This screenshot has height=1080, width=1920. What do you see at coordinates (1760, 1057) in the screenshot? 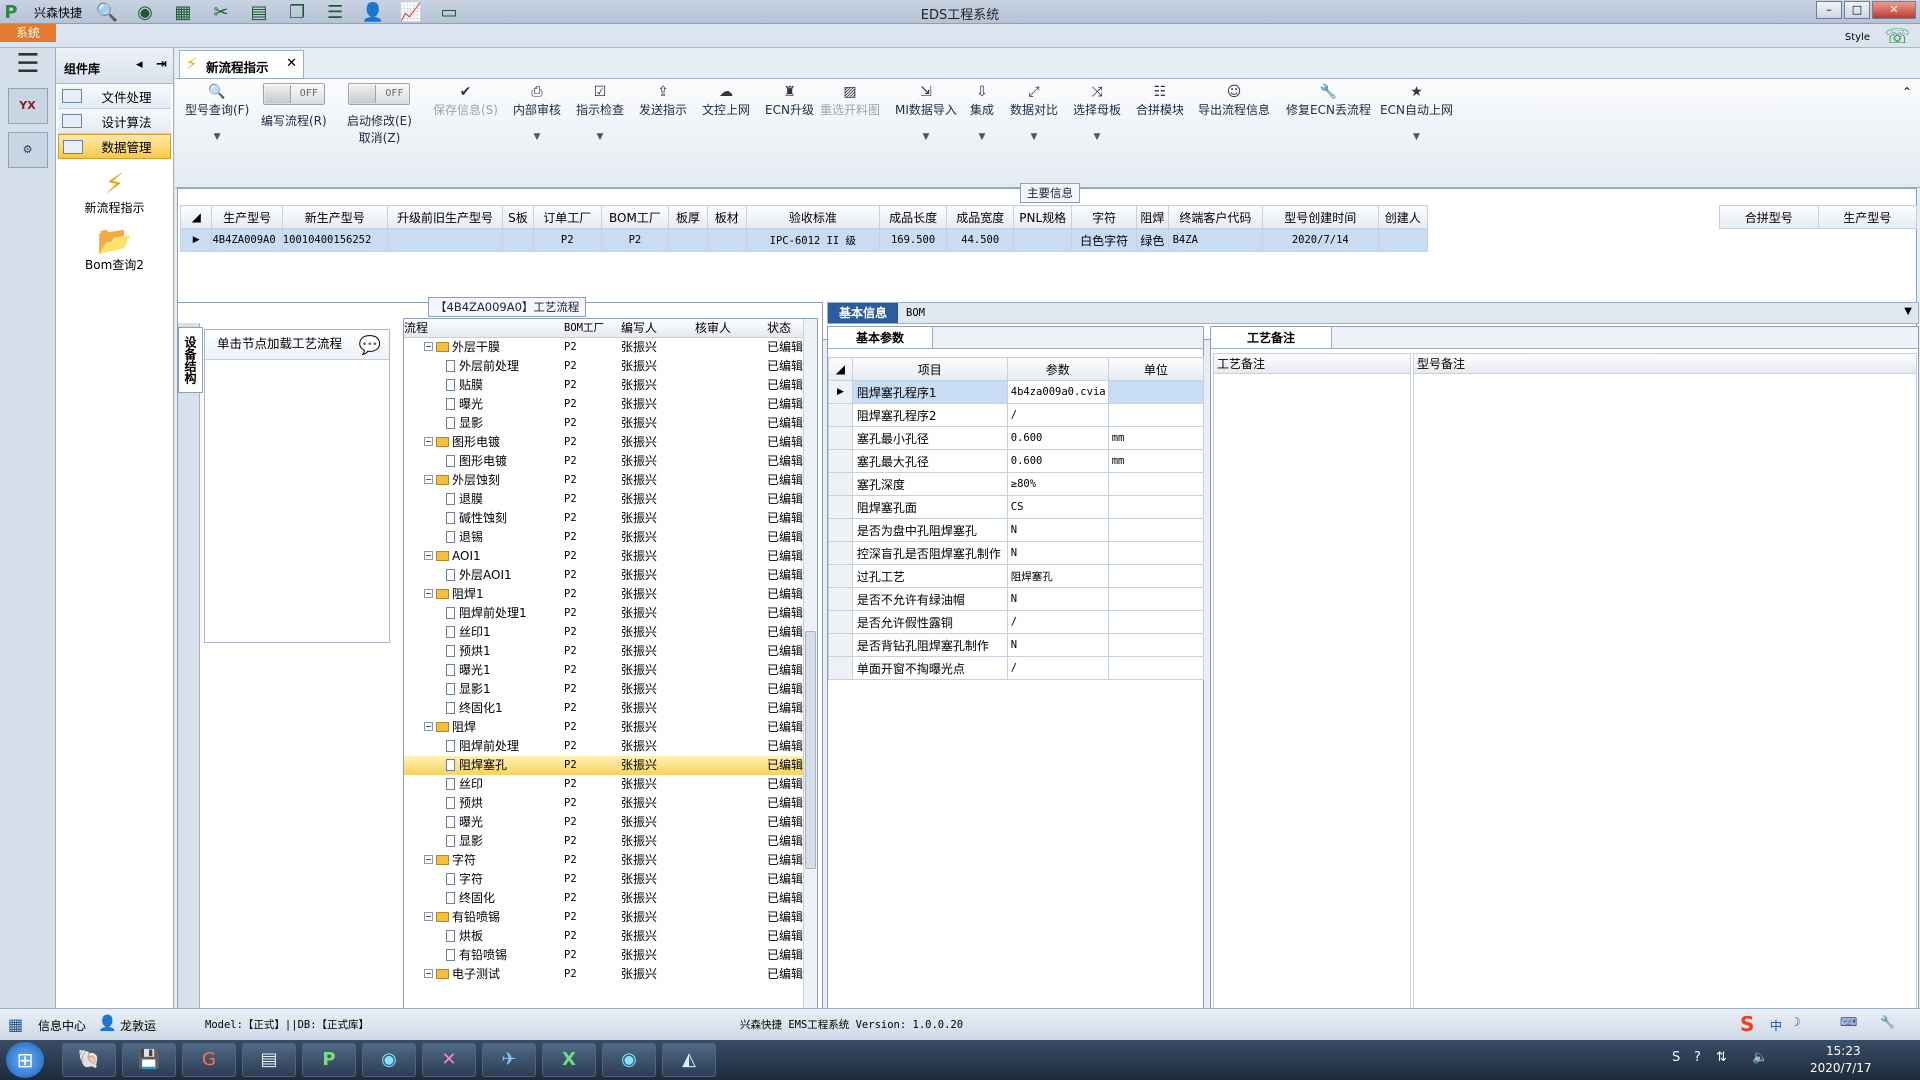
I see `tray-volume-icon: 🔈` at bounding box center [1760, 1057].